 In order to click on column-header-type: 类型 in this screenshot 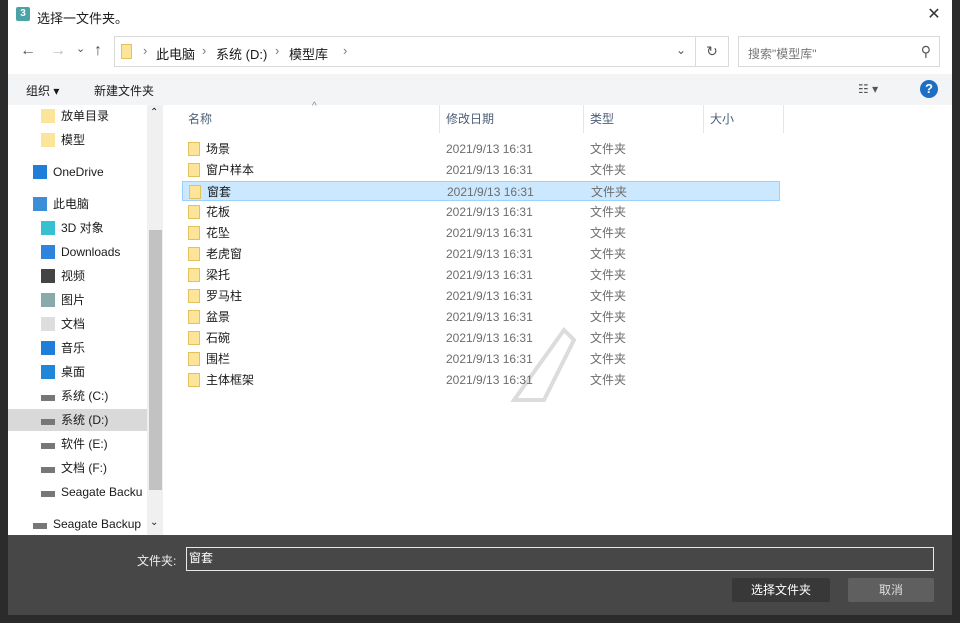, I will do `click(644, 119)`.